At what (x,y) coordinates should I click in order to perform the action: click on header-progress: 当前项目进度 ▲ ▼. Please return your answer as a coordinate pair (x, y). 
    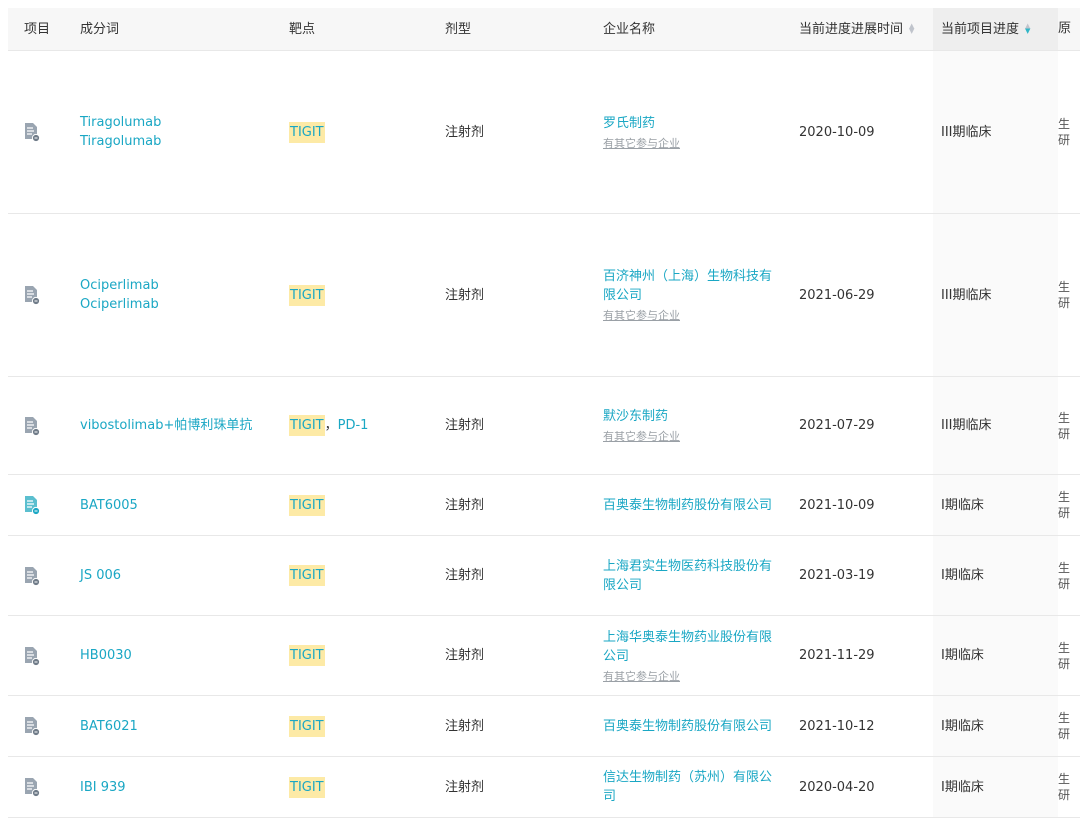
    Looking at the image, I should click on (995, 29).